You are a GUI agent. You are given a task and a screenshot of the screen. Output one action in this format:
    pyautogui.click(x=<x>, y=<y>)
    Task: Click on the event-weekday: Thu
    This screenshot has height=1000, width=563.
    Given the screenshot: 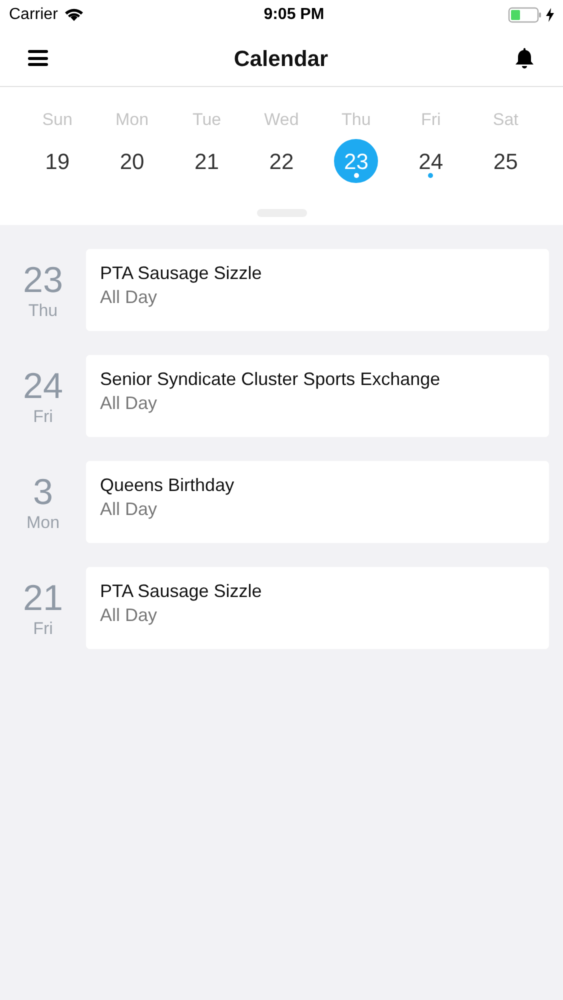 What is the action you would take?
    pyautogui.click(x=43, y=311)
    